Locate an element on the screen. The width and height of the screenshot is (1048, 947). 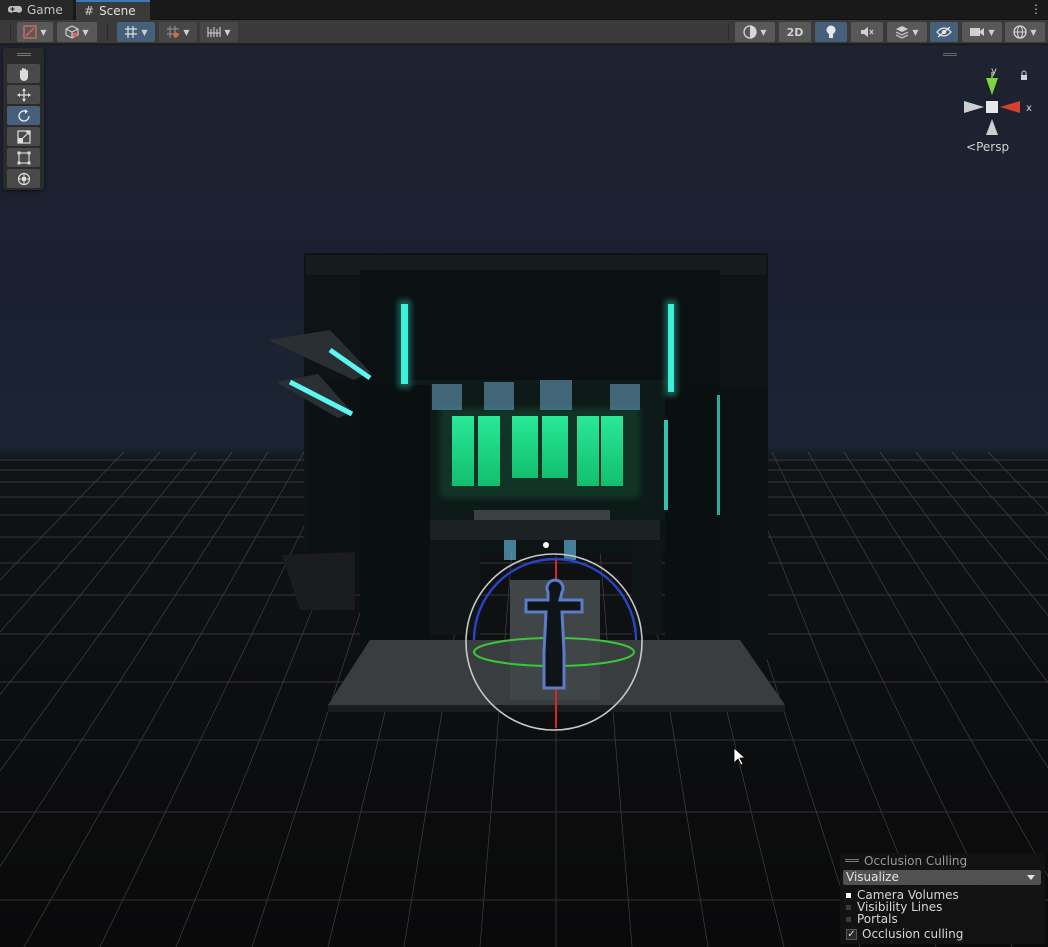
increment-snap-button: ▼ is located at coordinates (219, 32).